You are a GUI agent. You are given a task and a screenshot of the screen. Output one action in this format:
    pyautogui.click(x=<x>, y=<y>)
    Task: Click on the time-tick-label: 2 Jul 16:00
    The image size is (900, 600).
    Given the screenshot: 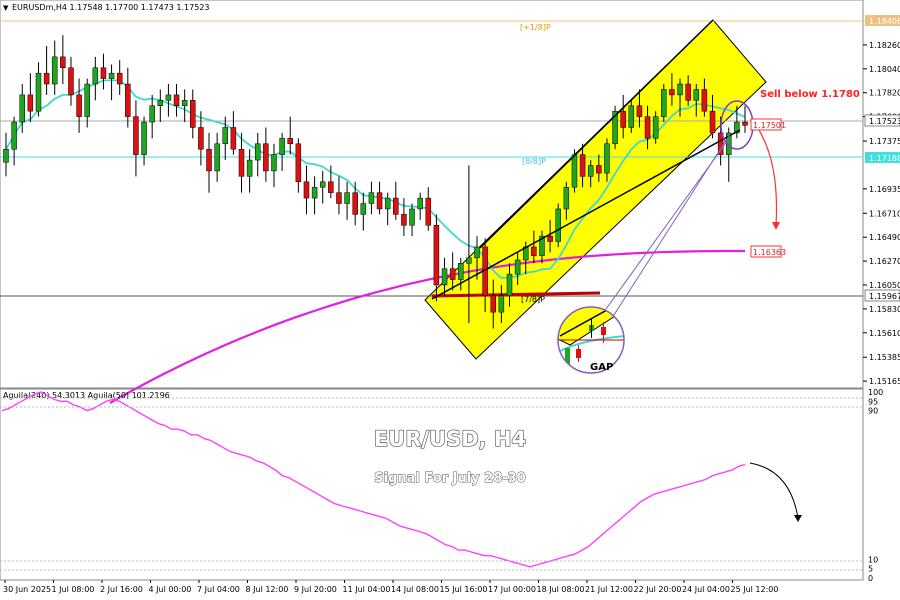 What is the action you would take?
    pyautogui.click(x=121, y=589)
    